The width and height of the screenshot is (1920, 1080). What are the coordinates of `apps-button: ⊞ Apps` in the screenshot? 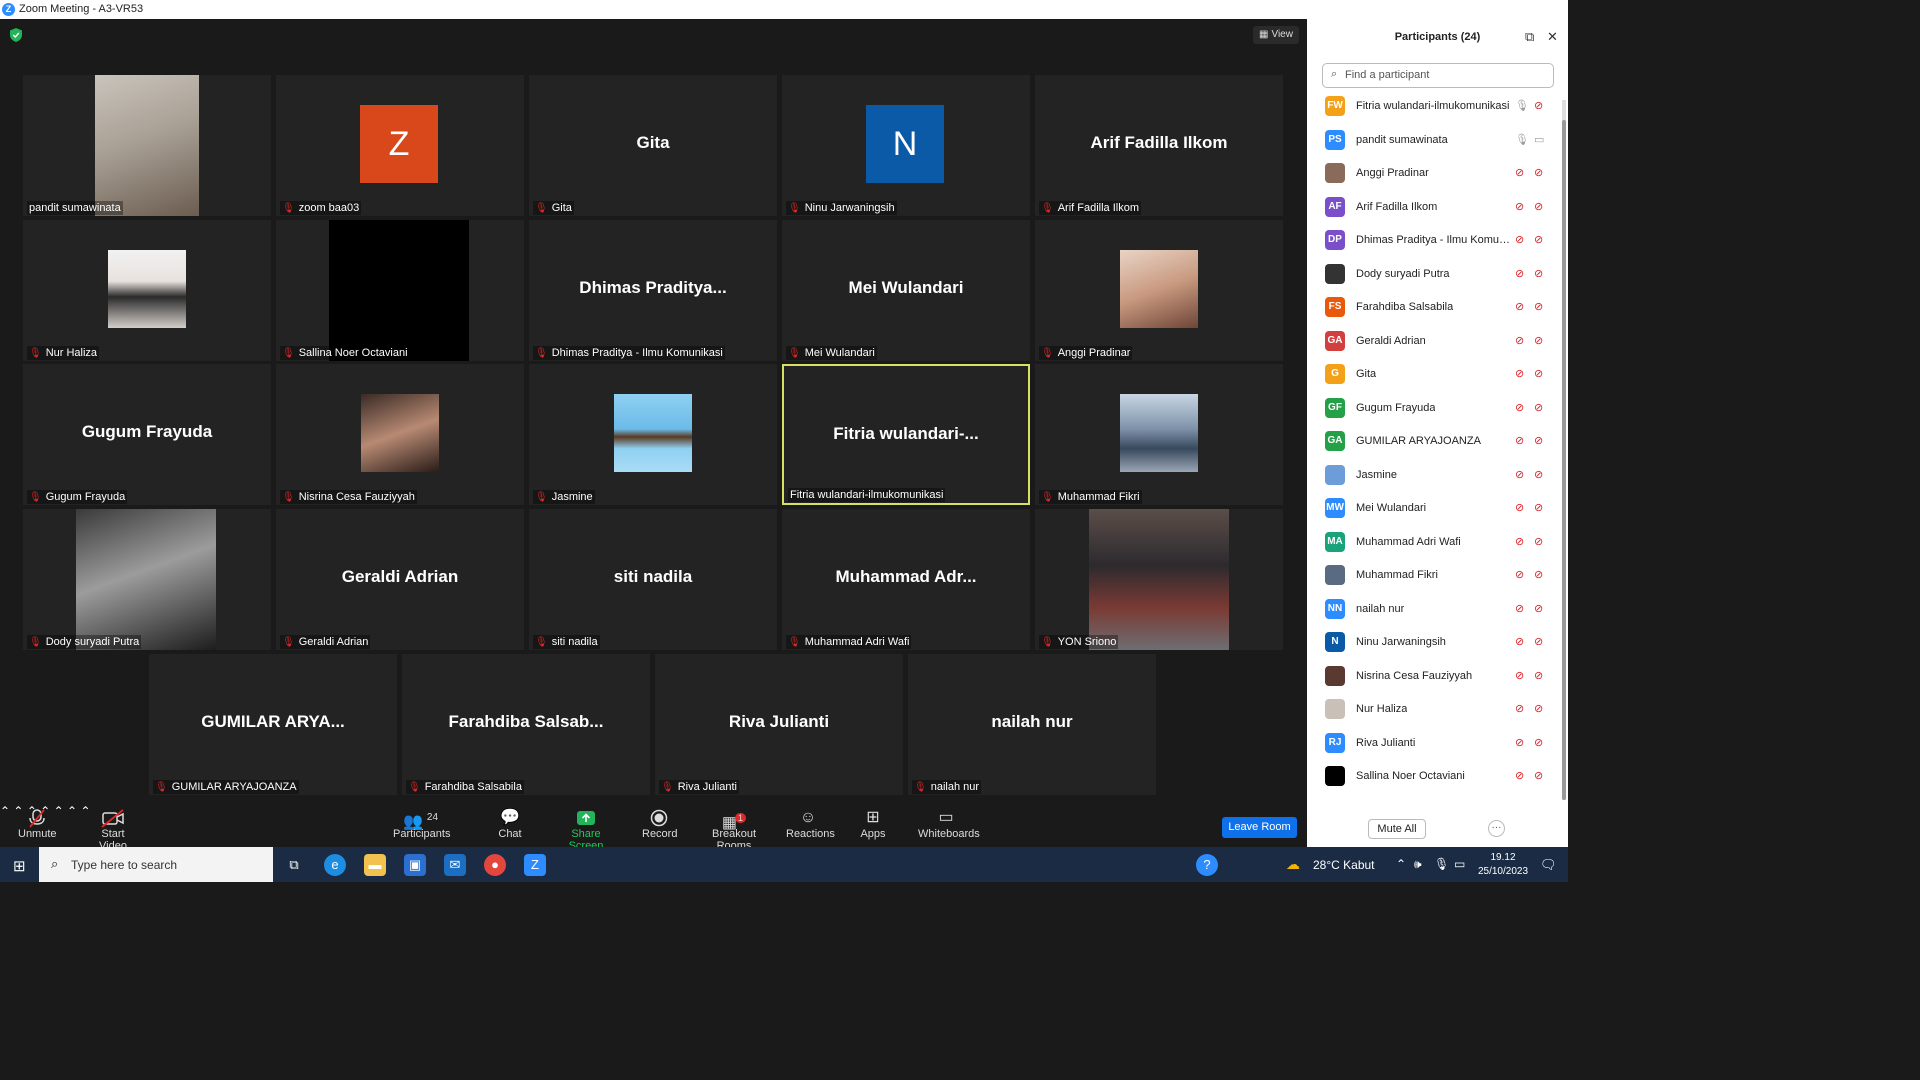 It's located at (873, 824).